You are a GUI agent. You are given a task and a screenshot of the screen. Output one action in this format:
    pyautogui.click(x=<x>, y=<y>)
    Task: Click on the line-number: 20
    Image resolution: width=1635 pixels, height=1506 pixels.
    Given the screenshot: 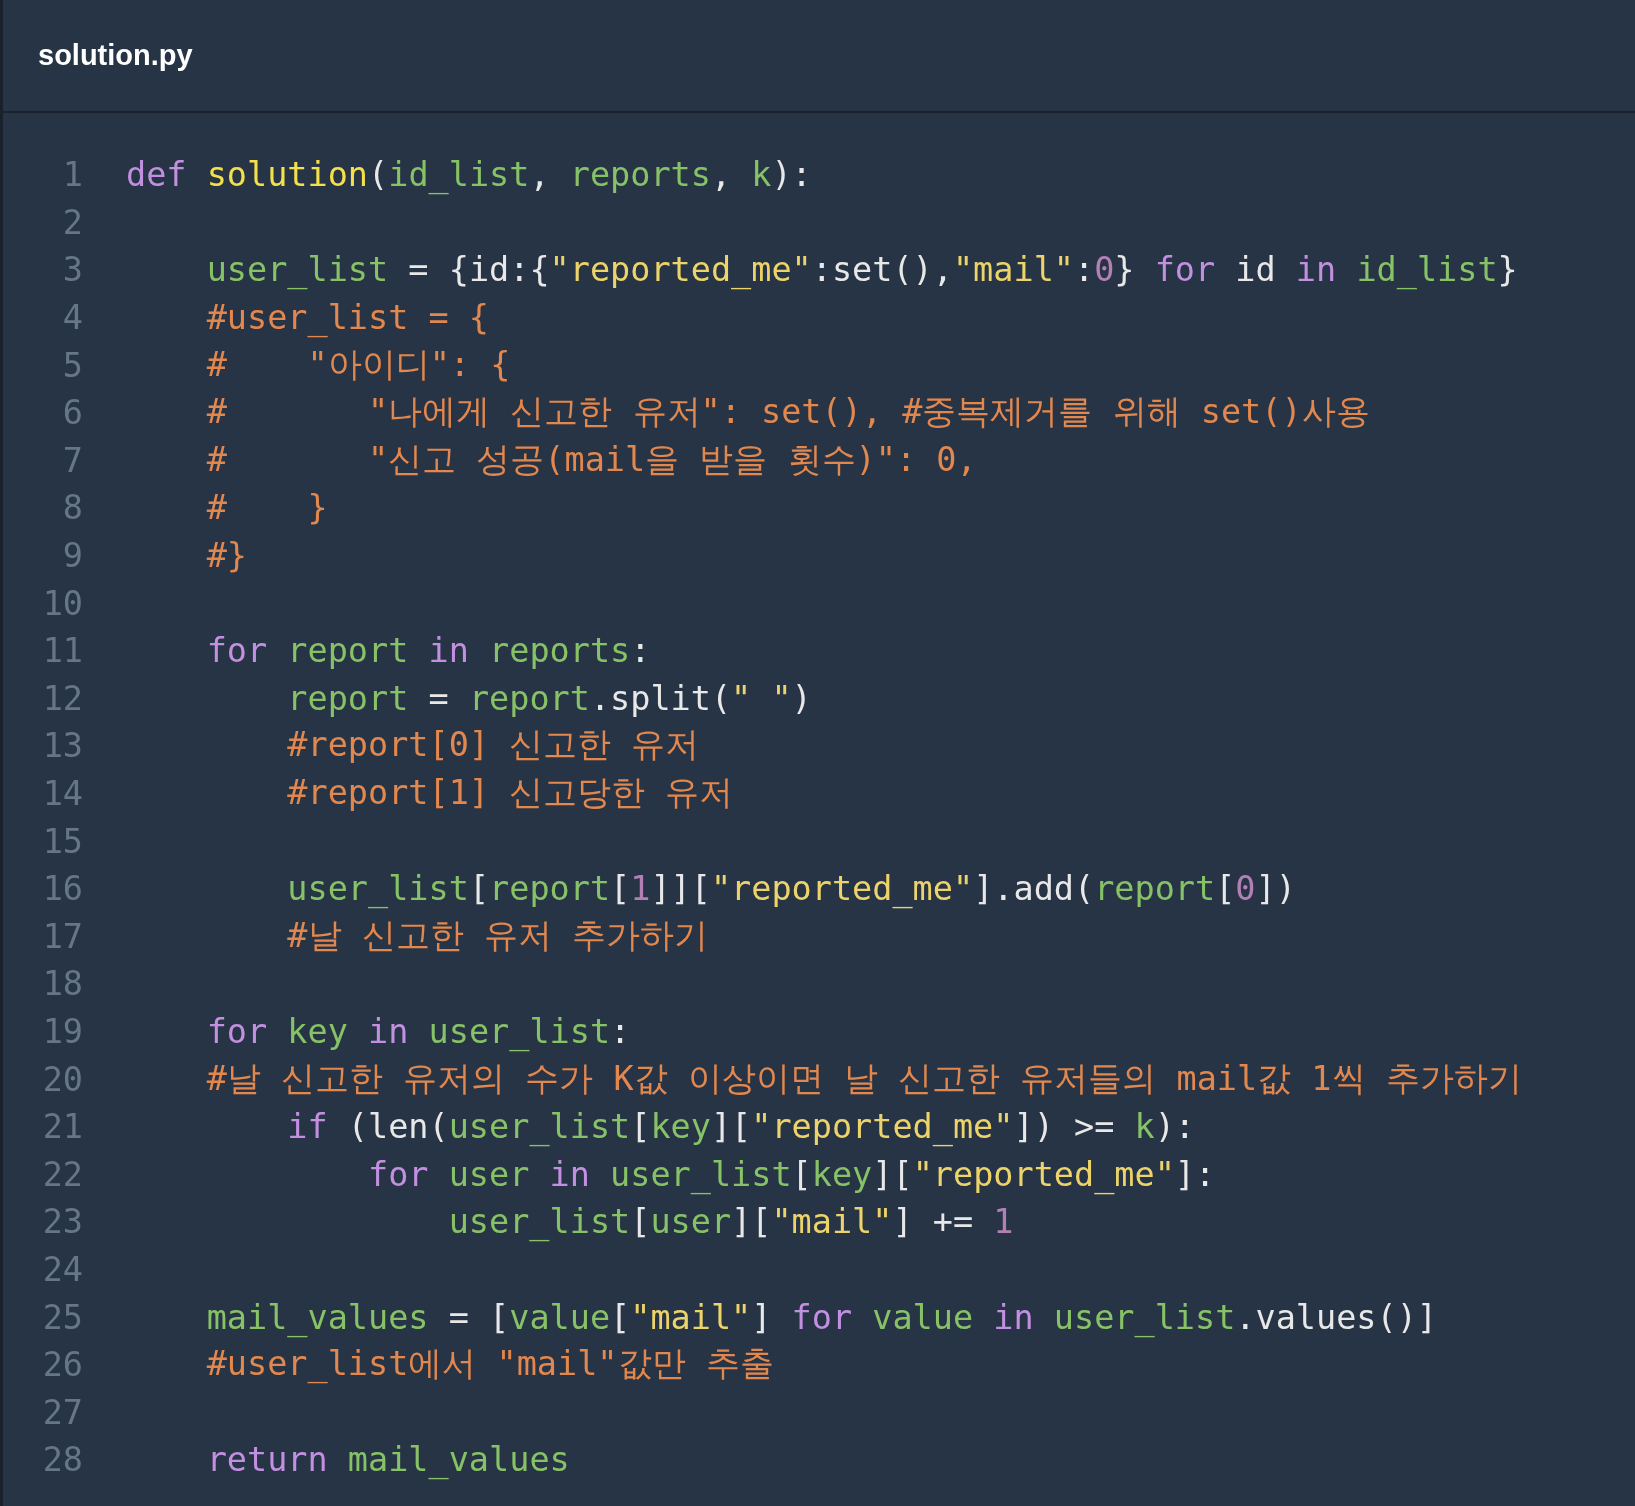 What is the action you would take?
    pyautogui.click(x=62, y=1079)
    